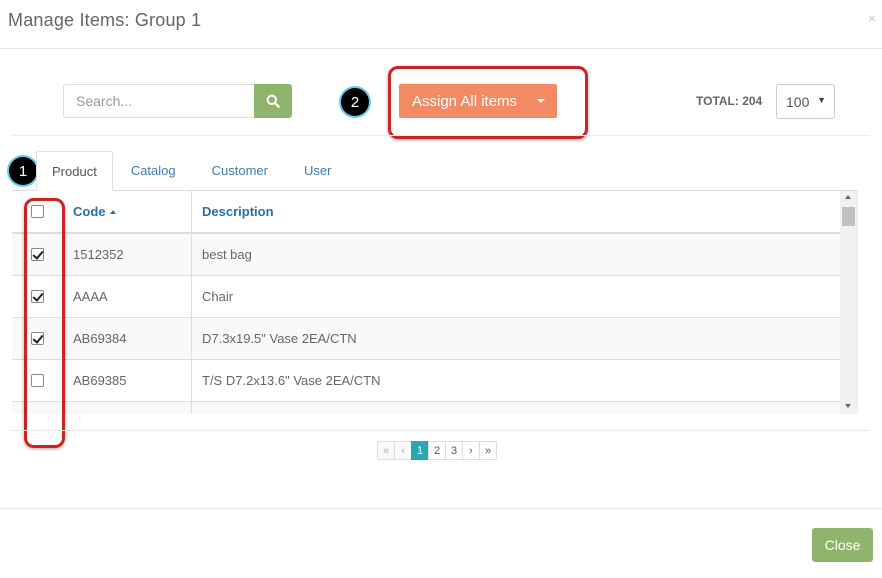 This screenshot has width=882, height=578. Describe the element at coordinates (848, 216) in the screenshot. I see `scroll-thumb` at that location.